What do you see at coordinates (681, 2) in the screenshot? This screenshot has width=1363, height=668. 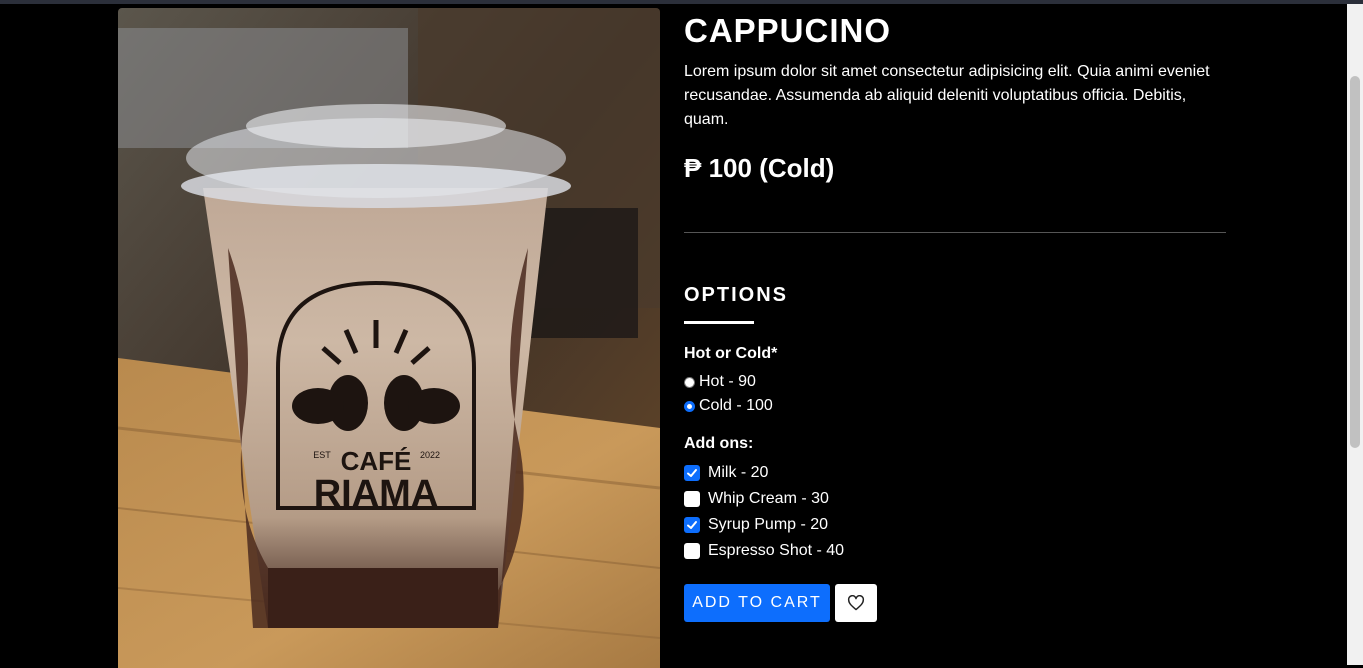 I see `browser-top-strip` at bounding box center [681, 2].